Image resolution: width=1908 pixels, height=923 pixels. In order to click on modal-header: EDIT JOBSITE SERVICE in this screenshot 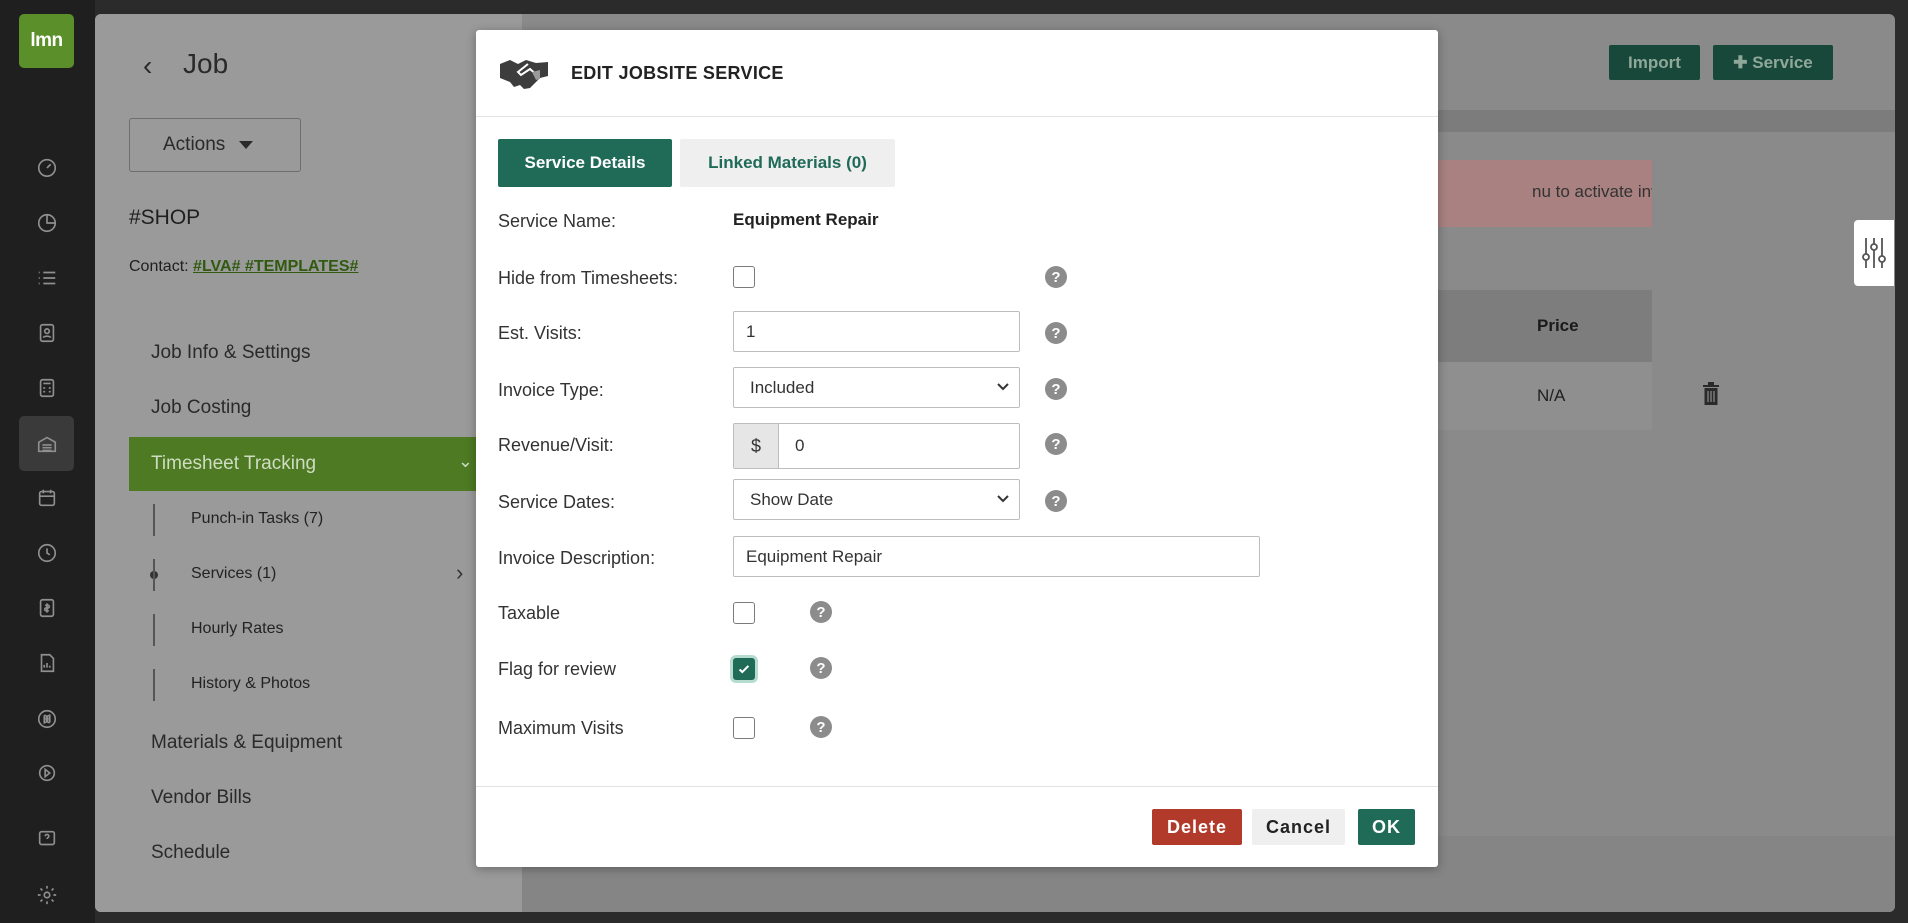, I will do `click(957, 73)`.